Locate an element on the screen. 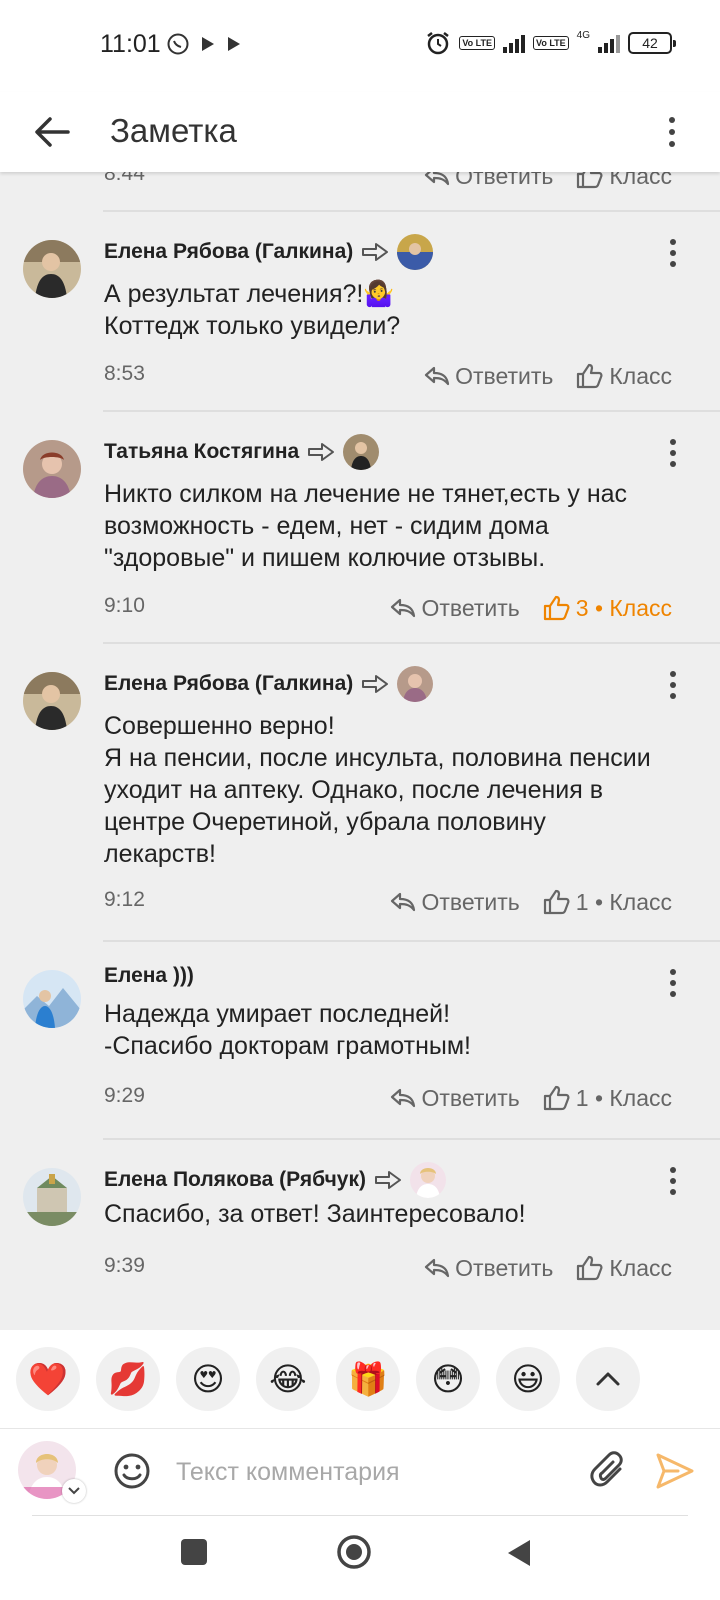 The image size is (720, 1600). comment-time: 9:10 is located at coordinates (124, 605).